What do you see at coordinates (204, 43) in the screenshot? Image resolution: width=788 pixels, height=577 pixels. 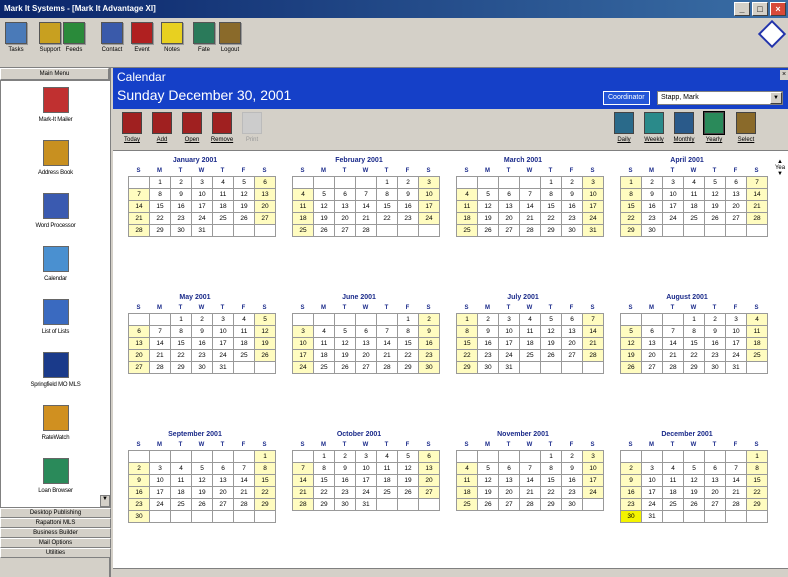 I see `toolbar-fate-button: Fate` at bounding box center [204, 43].